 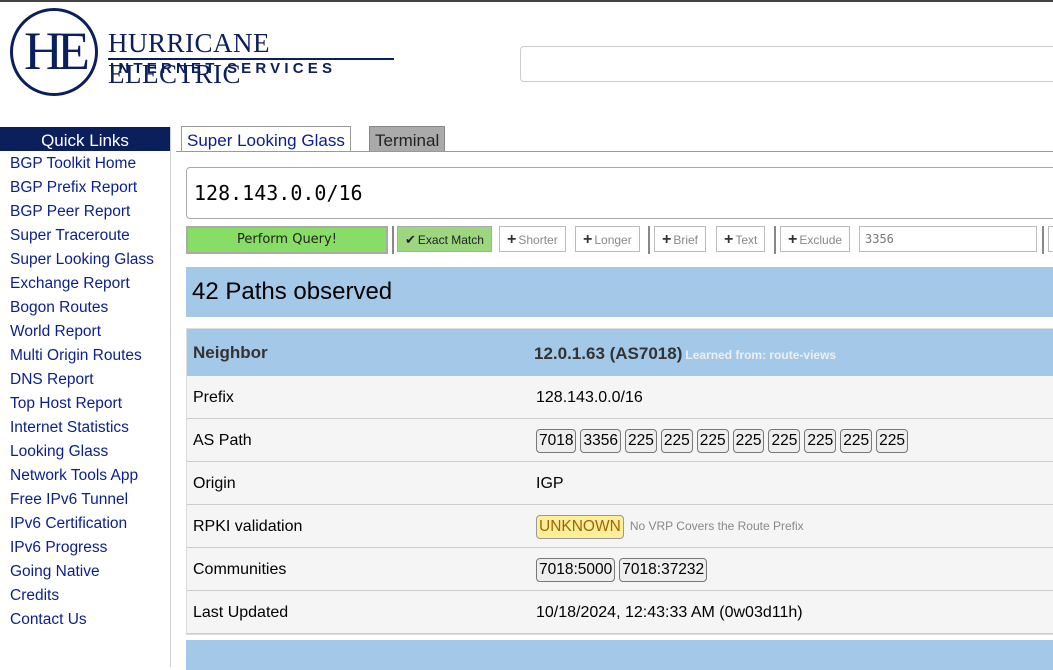 What do you see at coordinates (608, 353) in the screenshot?
I see `neighbor-address: 12.0.1.63 (AS7018)` at bounding box center [608, 353].